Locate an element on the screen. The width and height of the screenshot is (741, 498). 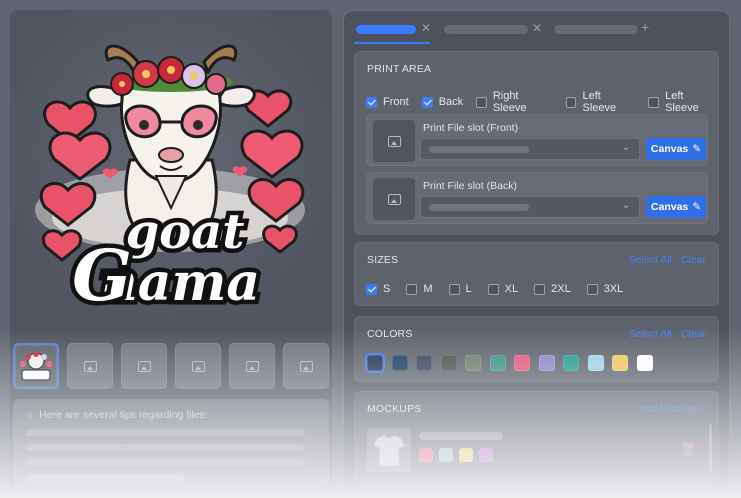
print-file-select-front: ⌄ is located at coordinates (530, 149).